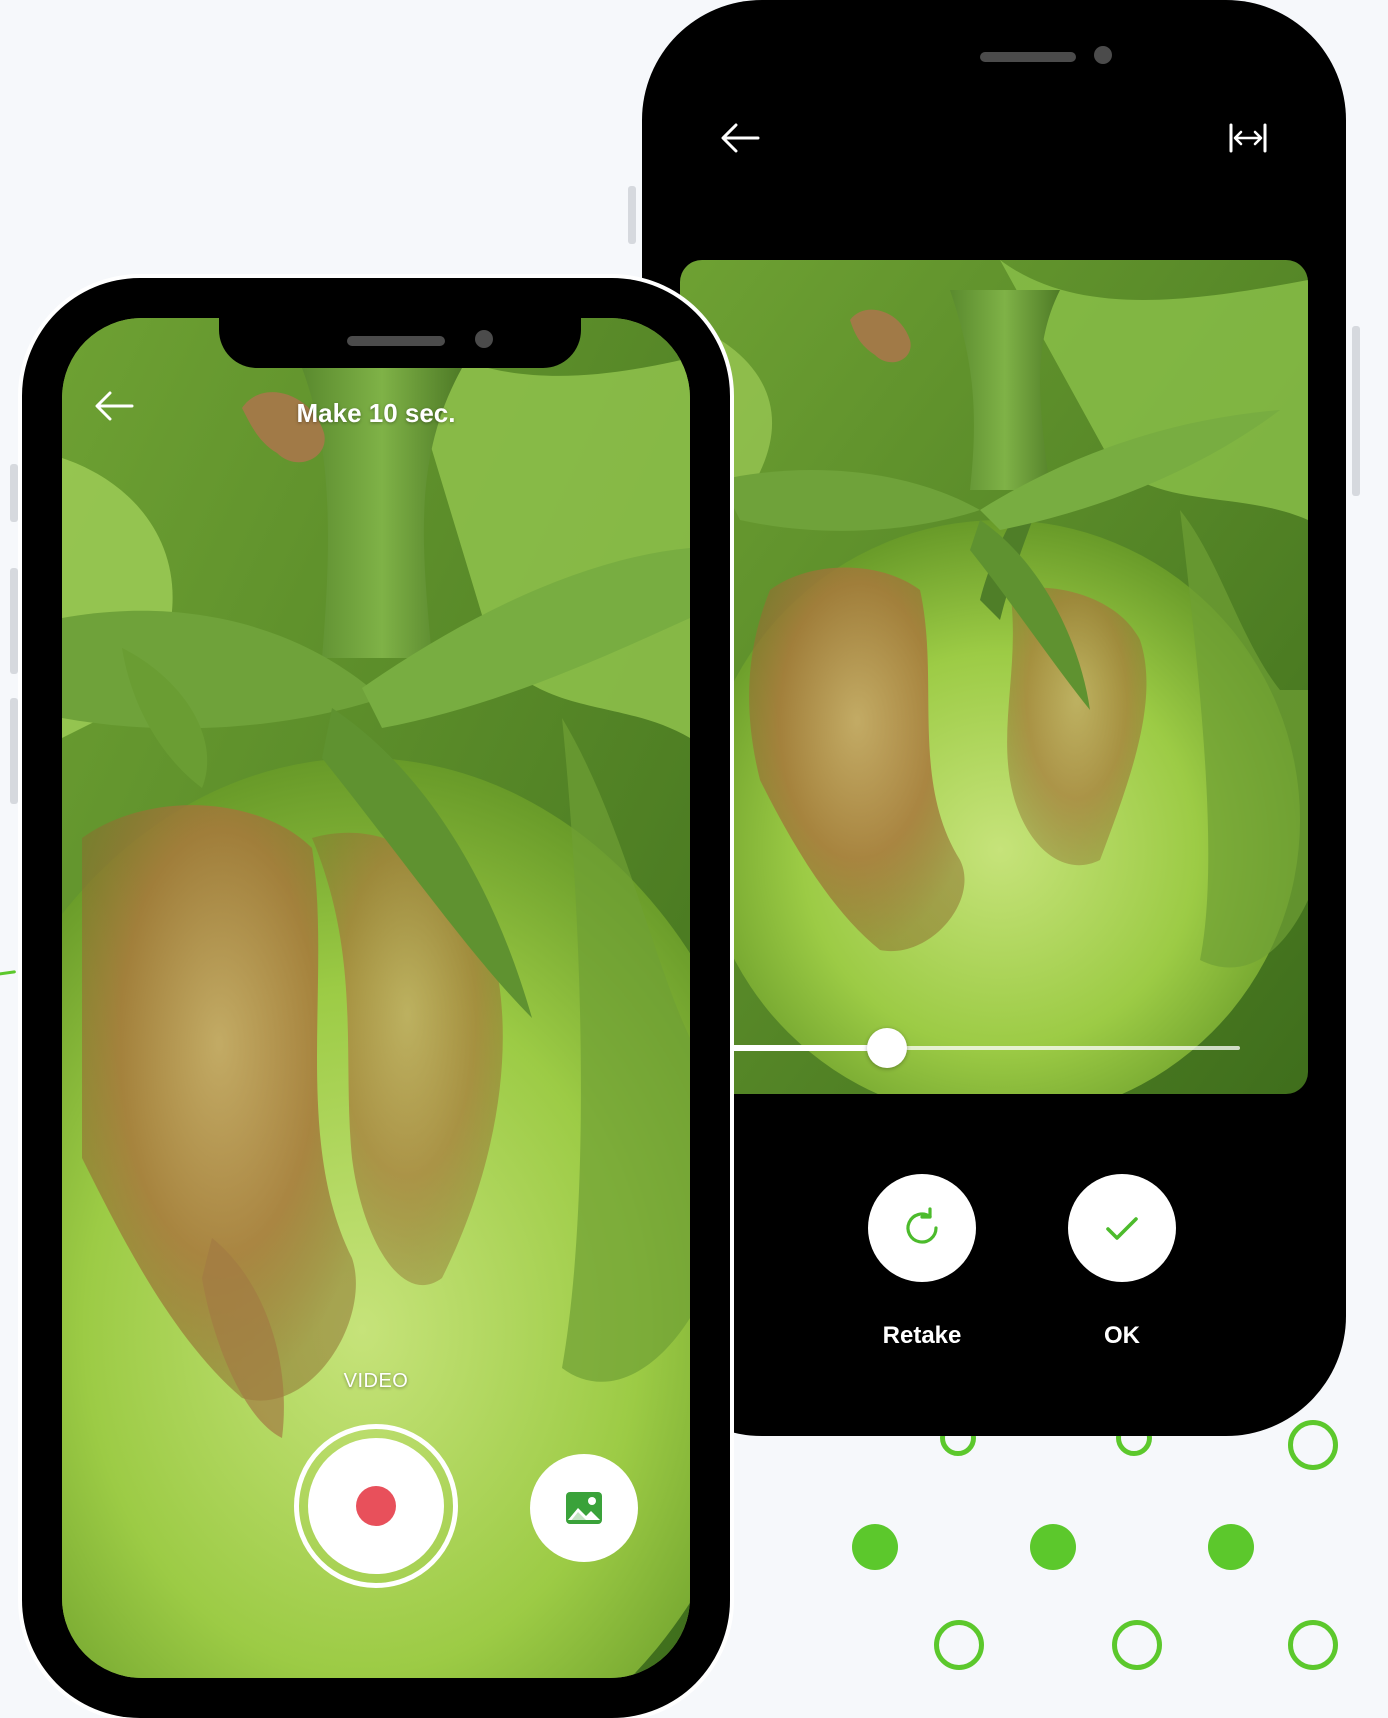  What do you see at coordinates (960, 1048) in the screenshot?
I see `trim-slider` at bounding box center [960, 1048].